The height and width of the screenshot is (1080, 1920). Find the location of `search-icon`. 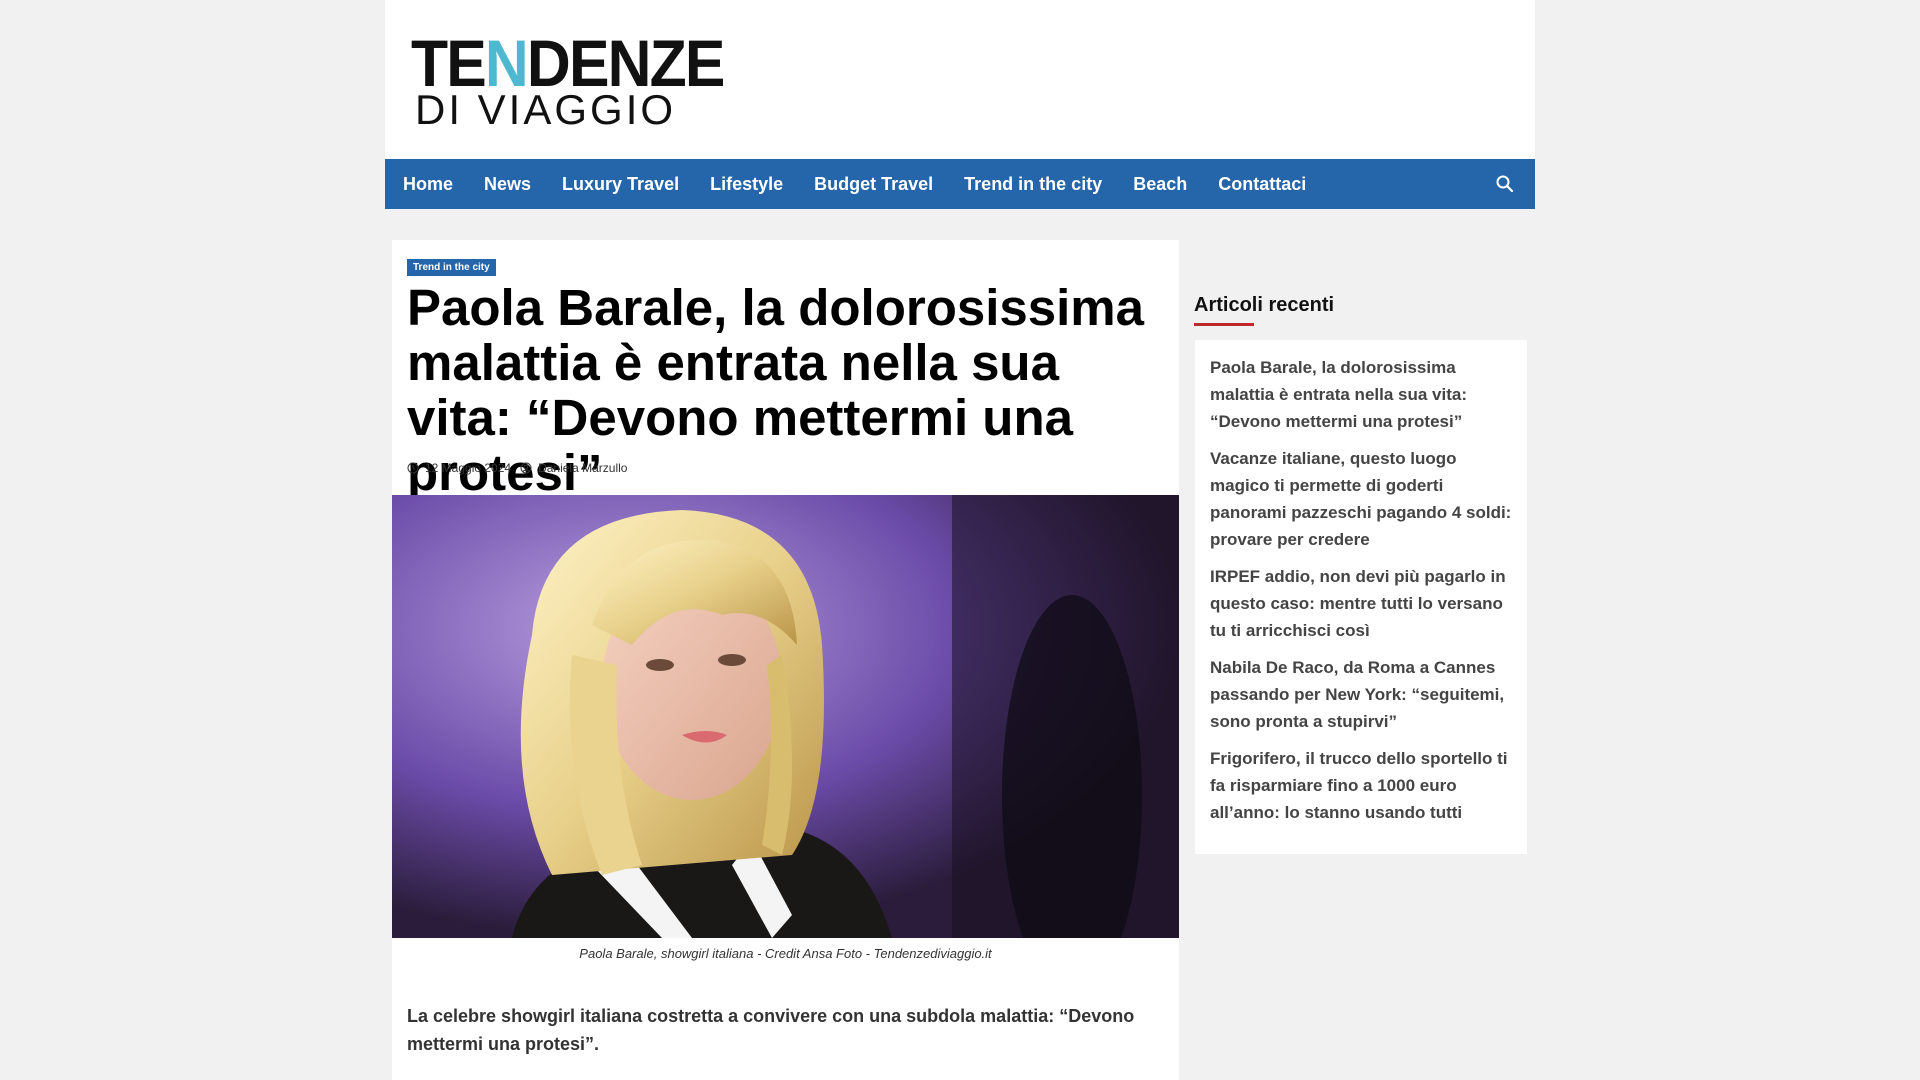

search-icon is located at coordinates (1505, 184).